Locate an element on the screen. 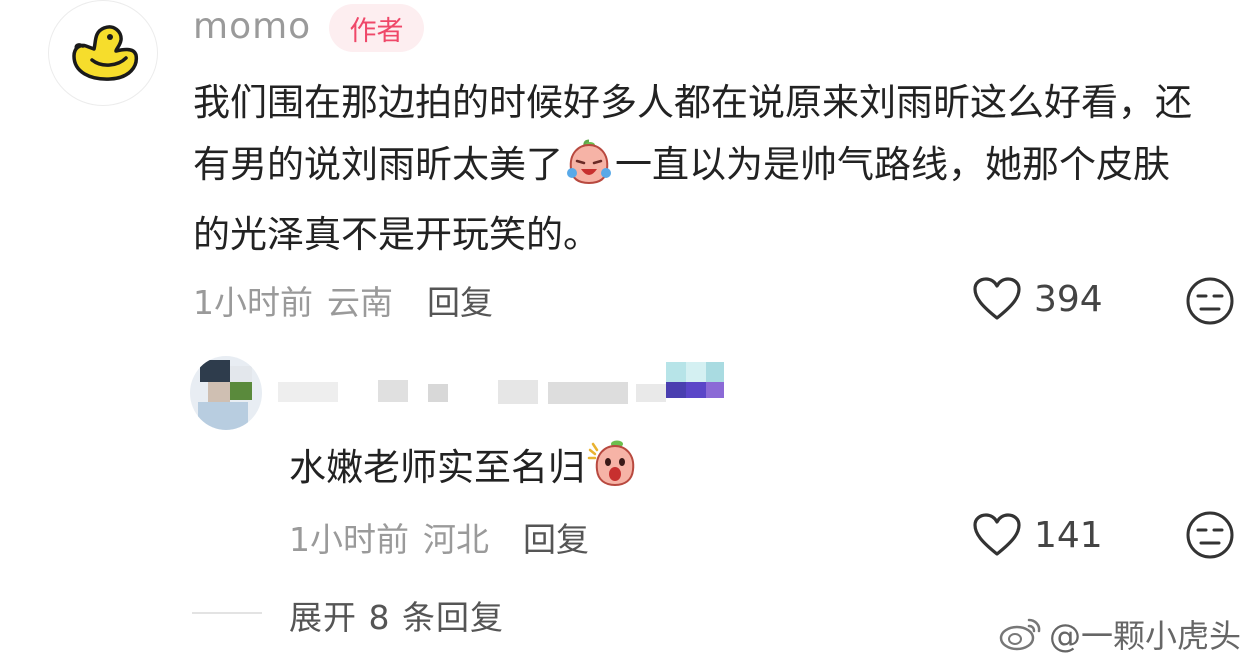  comment-time: 1小时前 is located at coordinates (253, 302).